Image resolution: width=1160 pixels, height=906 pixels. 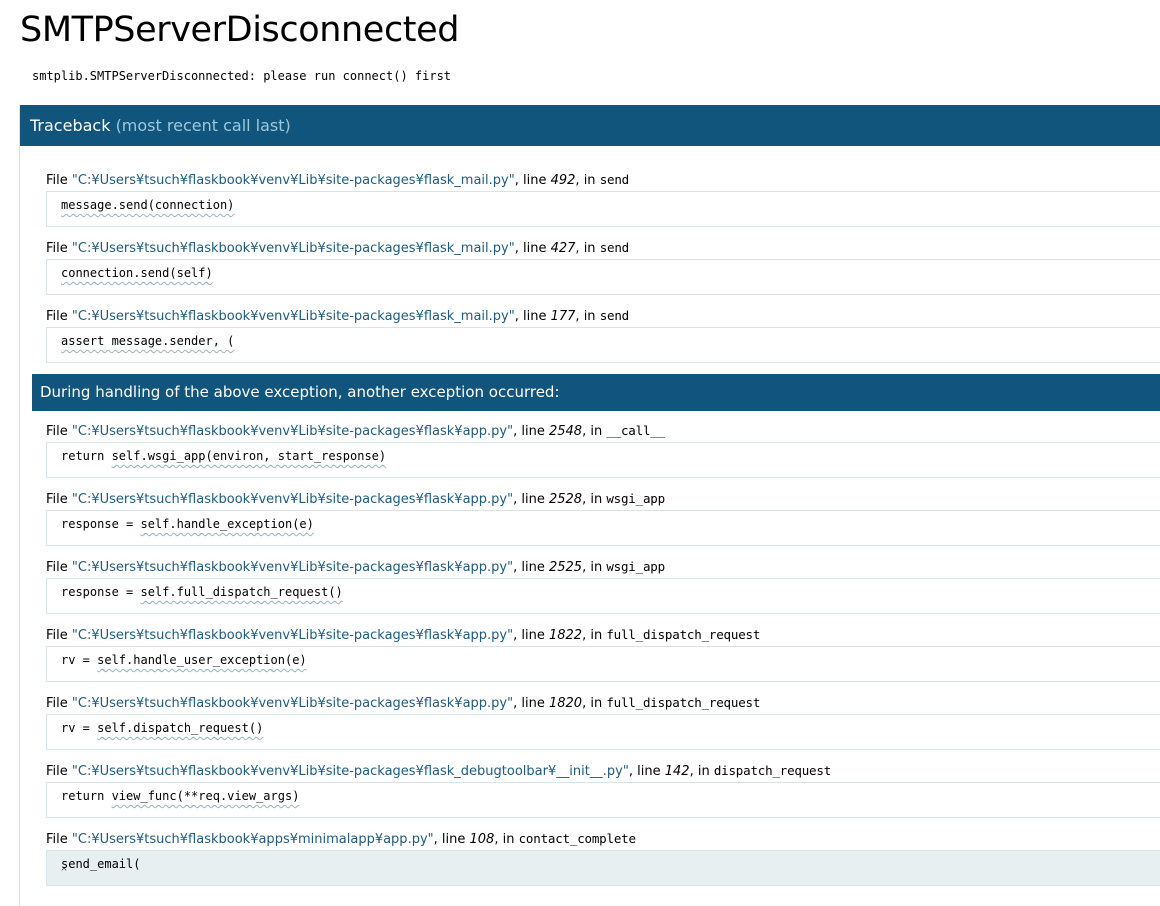 I want to click on frame-line-number: 2528, so click(x=565, y=499).